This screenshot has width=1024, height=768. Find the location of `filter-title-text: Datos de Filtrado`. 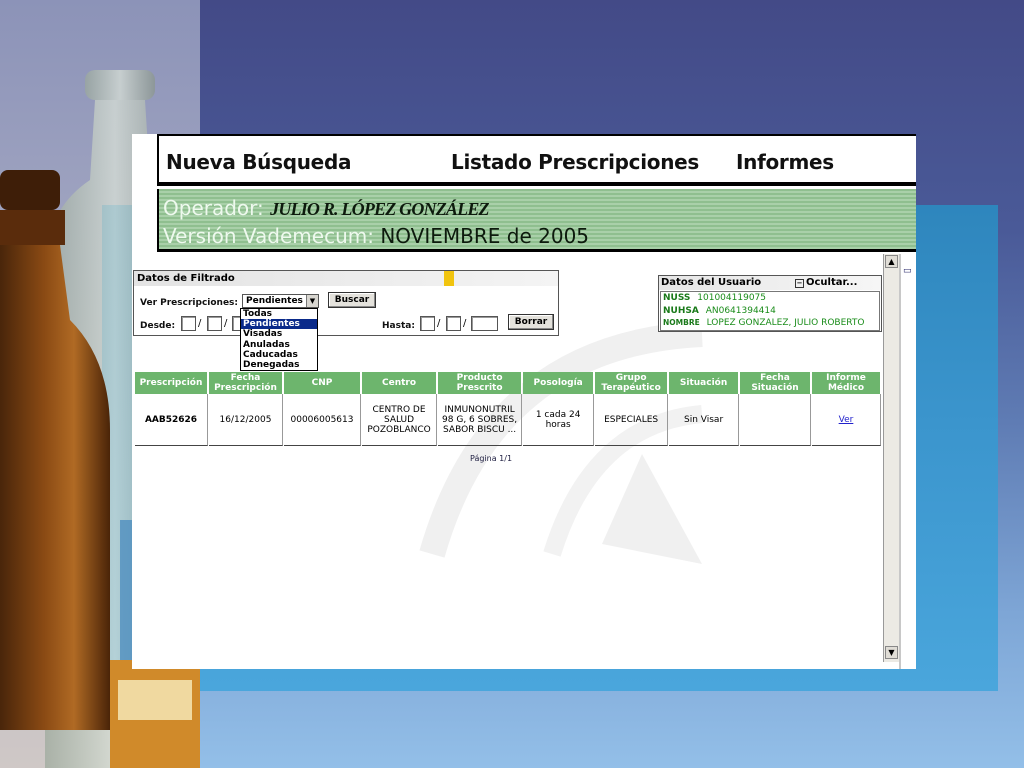

filter-title-text: Datos de Filtrado is located at coordinates (186, 278).